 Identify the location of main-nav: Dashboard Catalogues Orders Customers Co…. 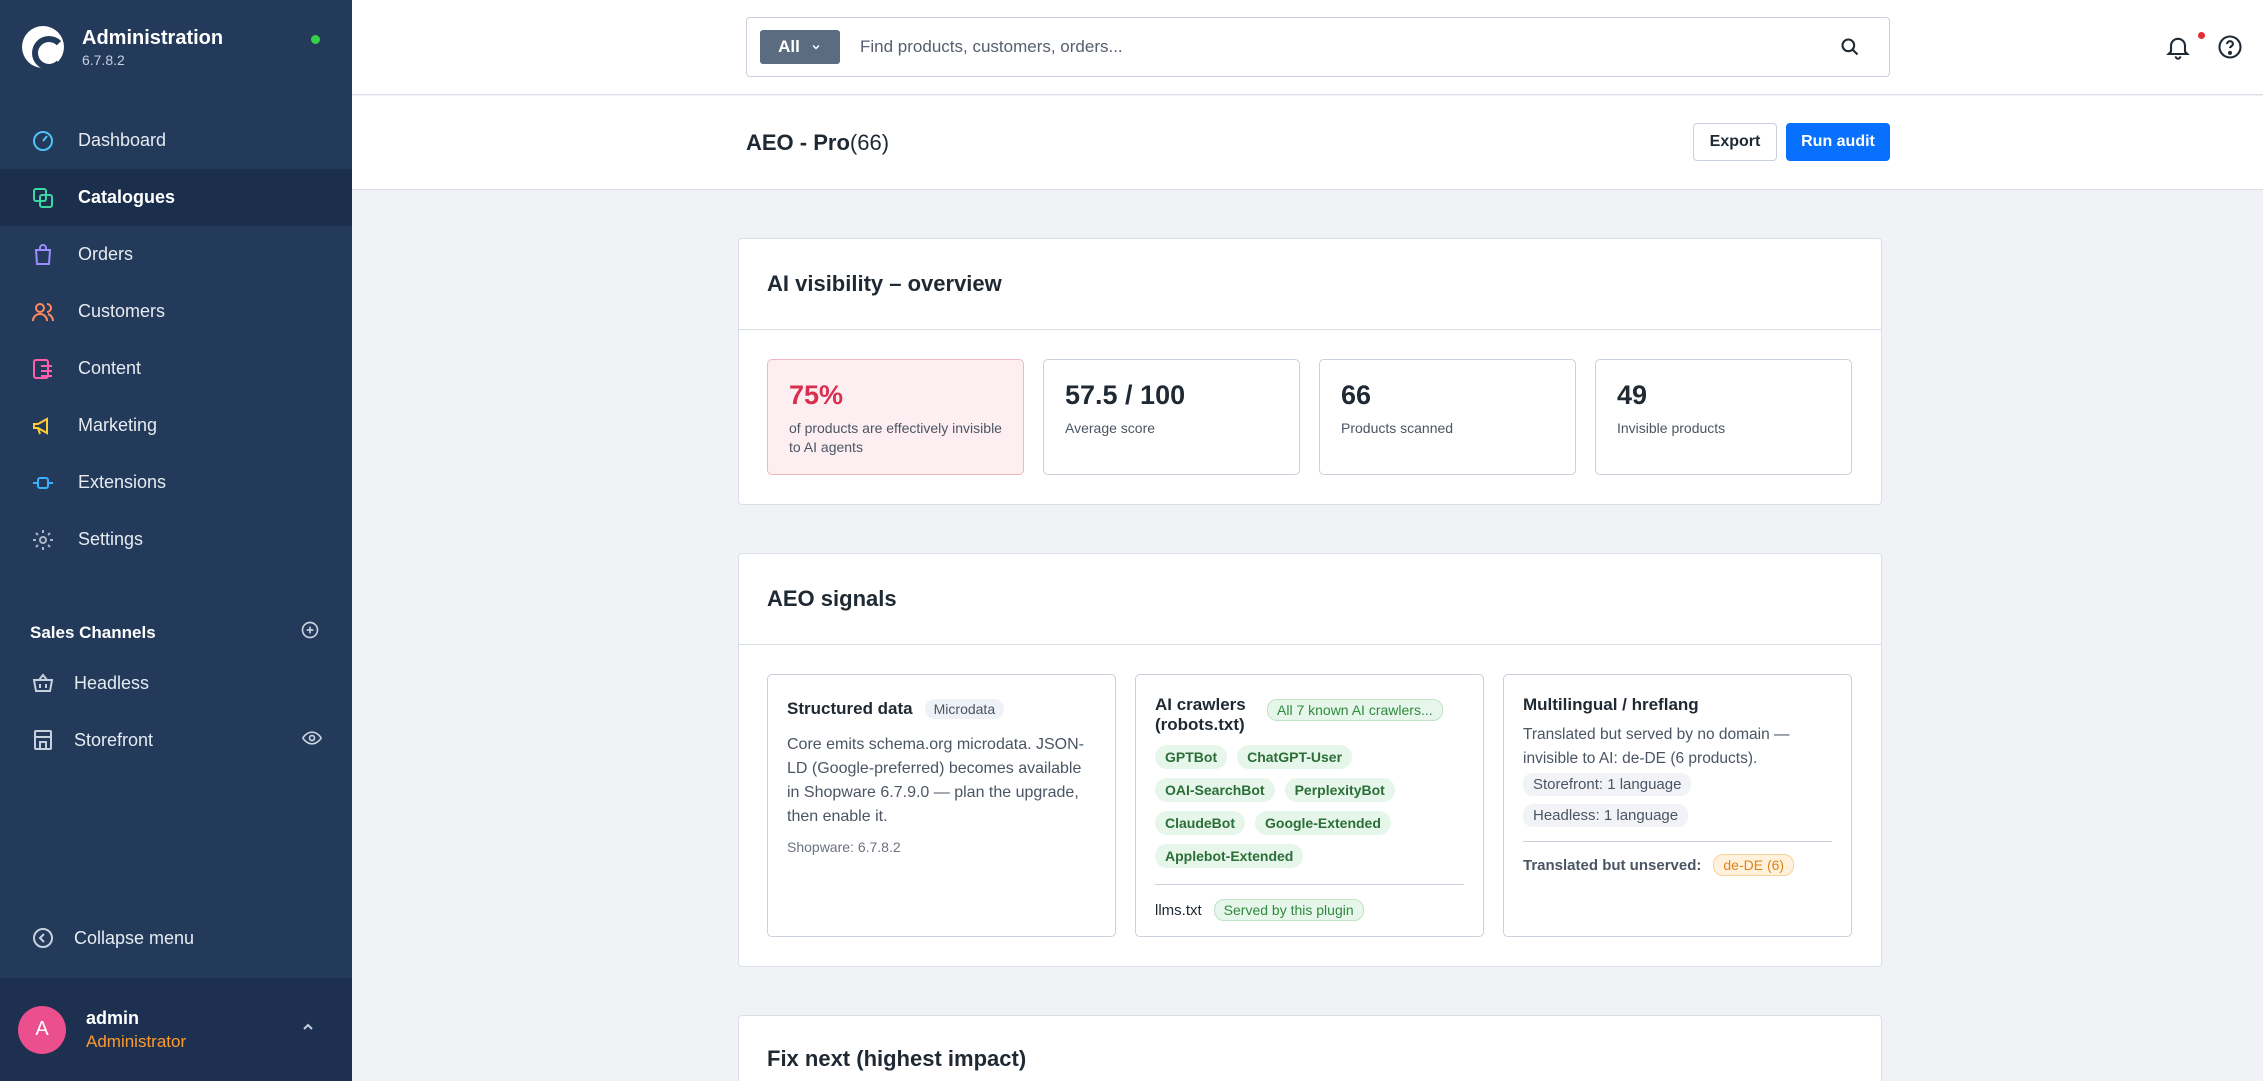
(176, 340).